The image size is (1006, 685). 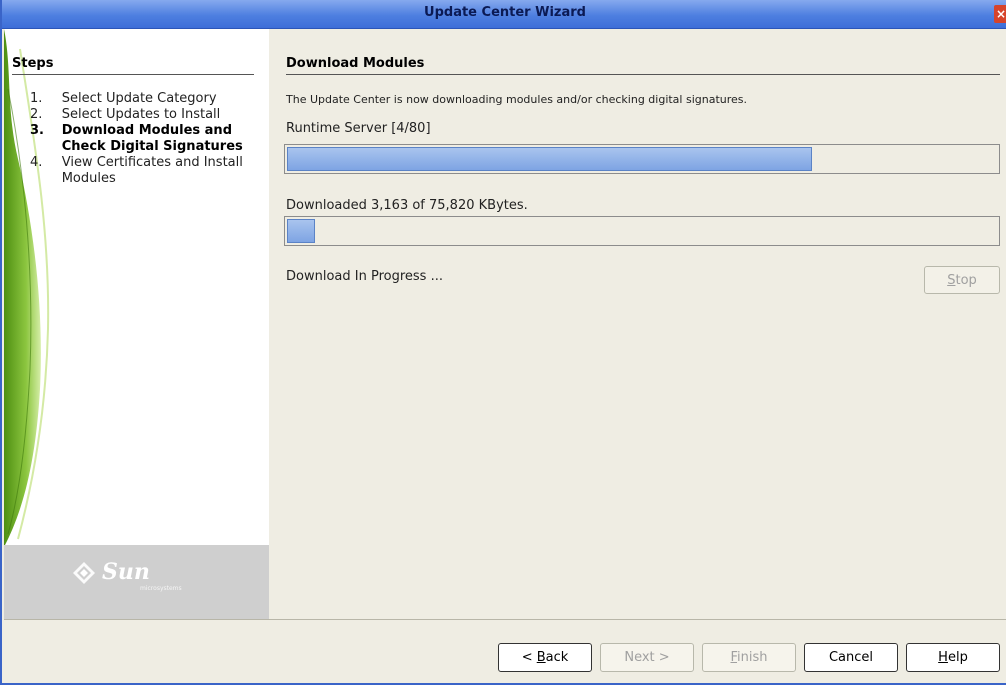 I want to click on step-1: 1. Select Update Category, so click(x=145, y=99).